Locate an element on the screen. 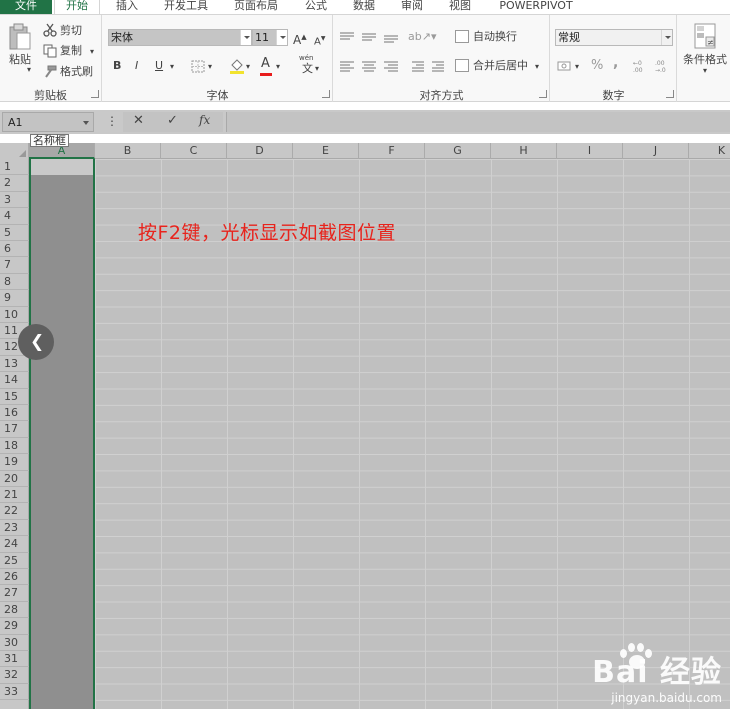 The height and width of the screenshot is (709, 730). name-box-dropdown-icon is located at coordinates (86, 123).